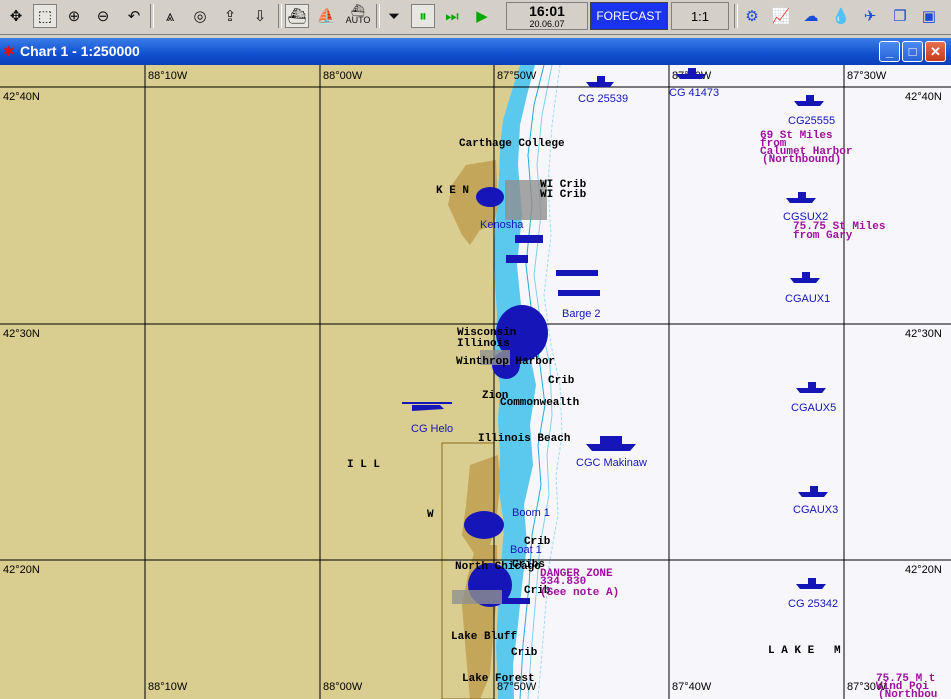  I want to click on lon-label-top: 88°00W, so click(343, 76).